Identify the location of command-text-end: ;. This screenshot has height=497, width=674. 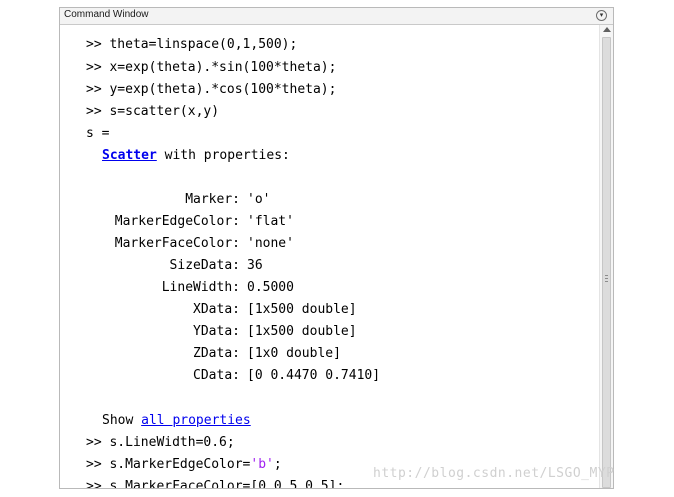
(277, 464).